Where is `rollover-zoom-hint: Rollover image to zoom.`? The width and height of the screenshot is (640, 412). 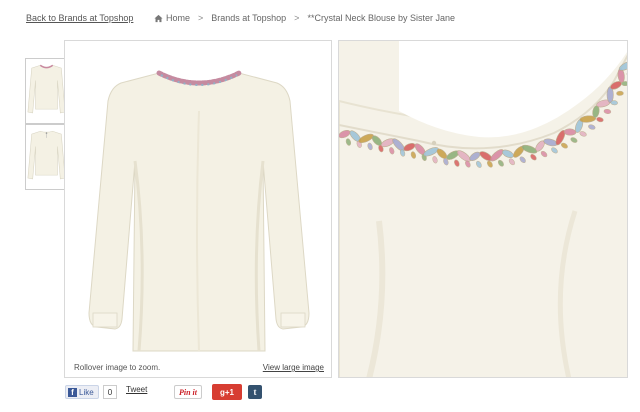
rollover-zoom-hint: Rollover image to zoom. is located at coordinates (117, 367).